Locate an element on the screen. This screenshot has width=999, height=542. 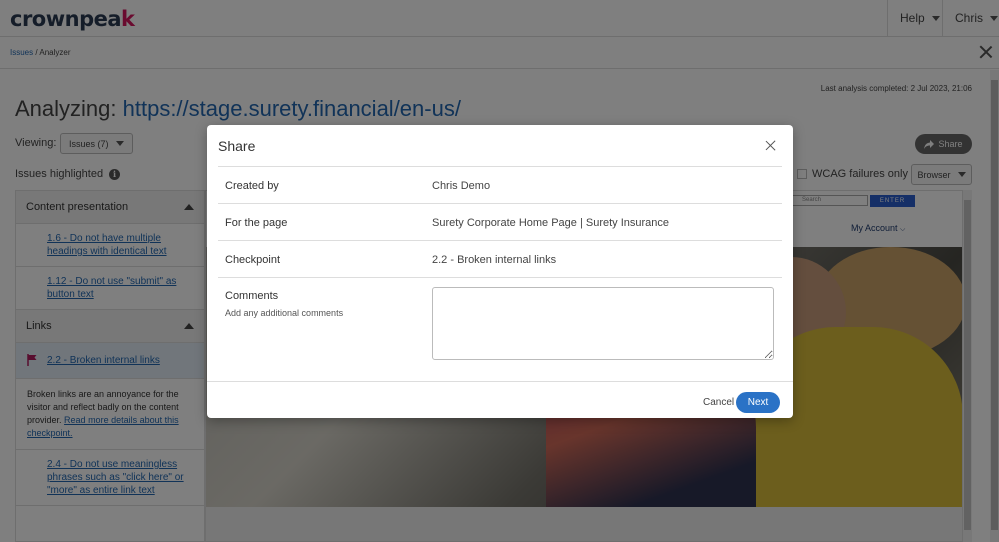
comments-label: Comments is located at coordinates (252, 296).